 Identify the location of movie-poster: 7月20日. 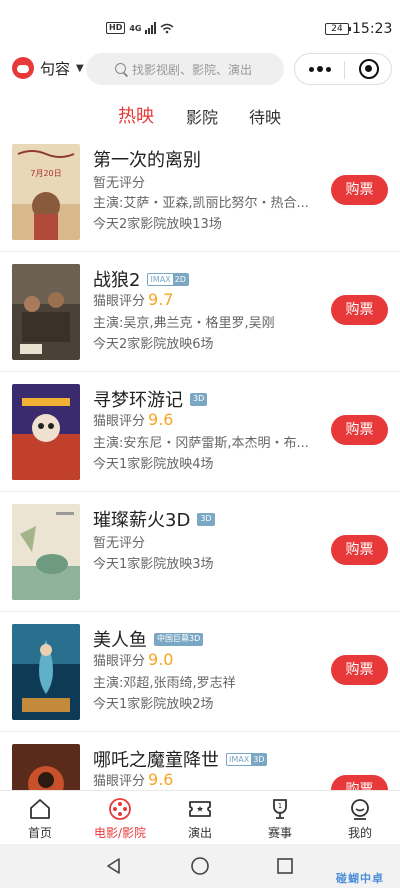
(46, 192).